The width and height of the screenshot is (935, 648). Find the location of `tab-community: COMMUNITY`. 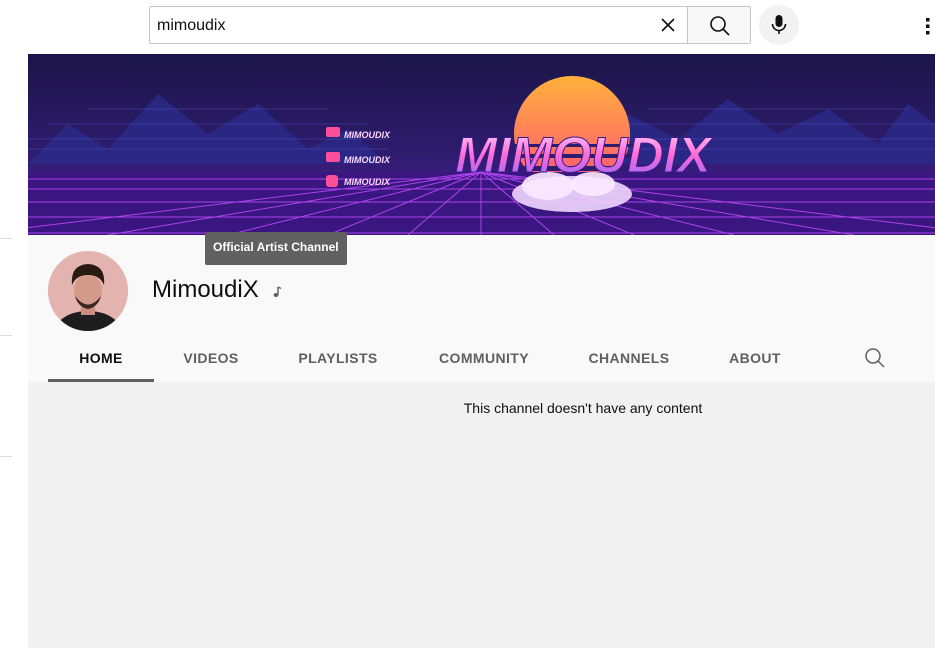

tab-community: COMMUNITY is located at coordinates (484, 357).